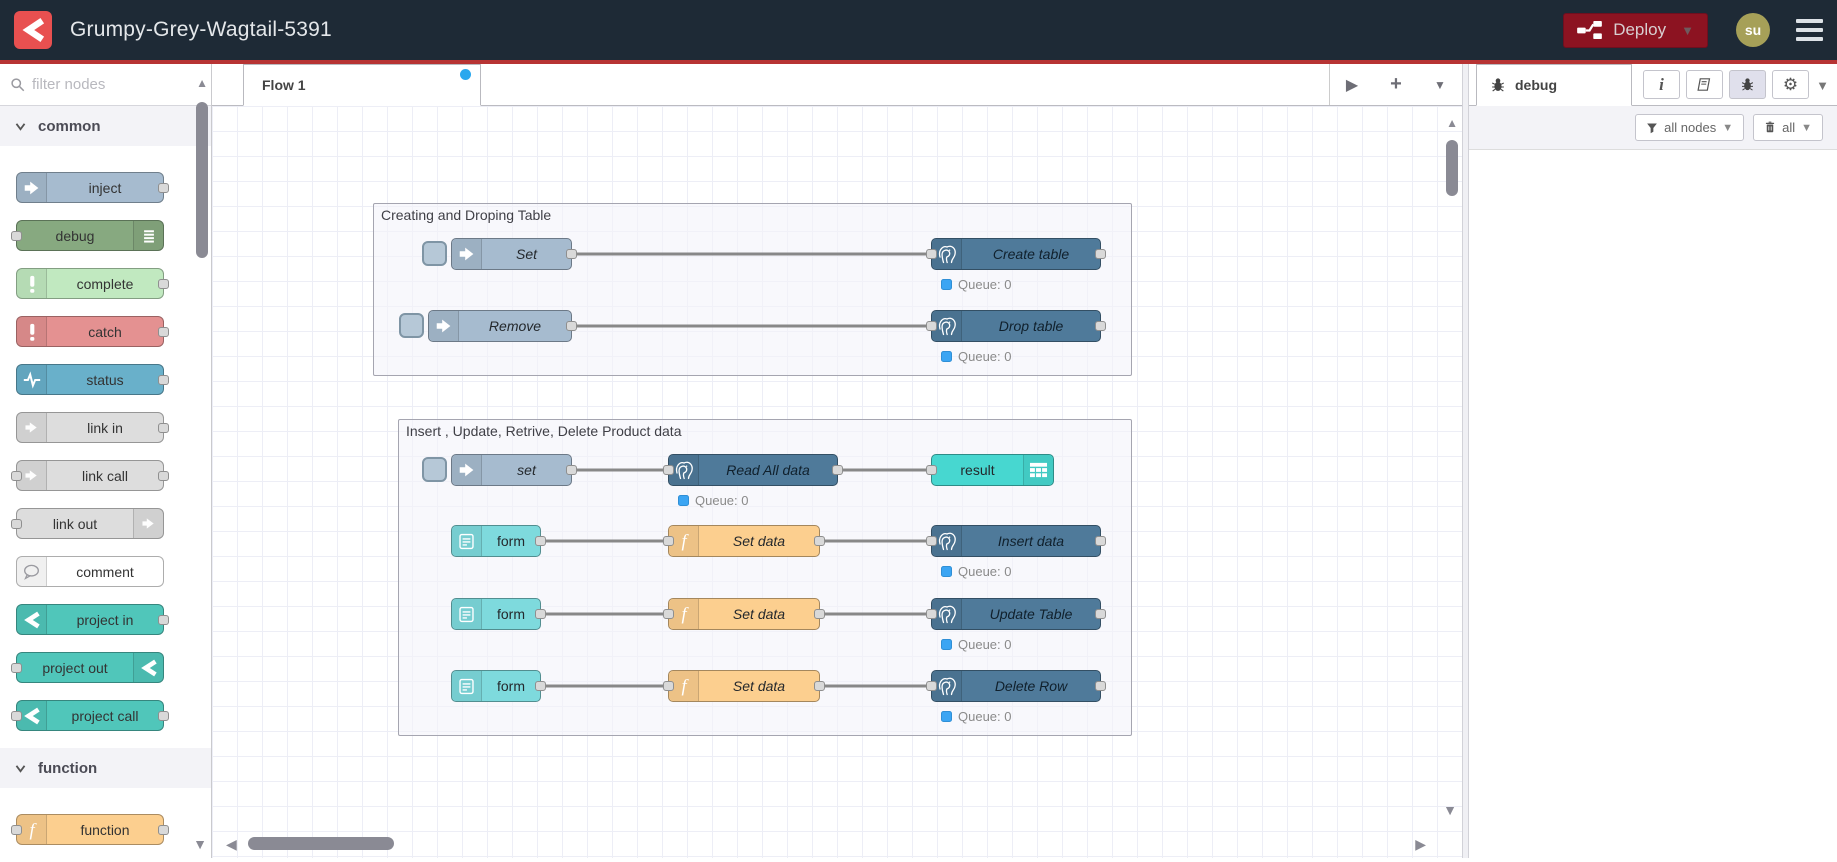 The height and width of the screenshot is (862, 1837). What do you see at coordinates (1352, 85) in the screenshot?
I see `next-flow-button: ▶` at bounding box center [1352, 85].